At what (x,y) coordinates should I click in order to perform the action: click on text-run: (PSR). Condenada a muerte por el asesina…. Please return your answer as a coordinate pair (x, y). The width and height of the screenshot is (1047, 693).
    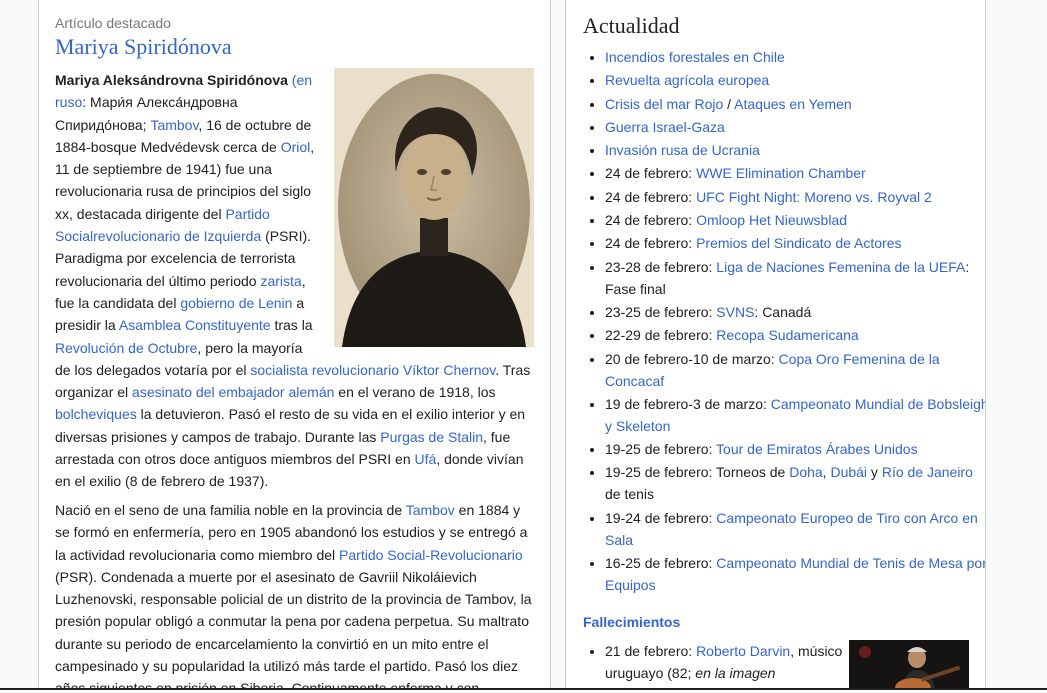
    Looking at the image, I should click on (293, 629).